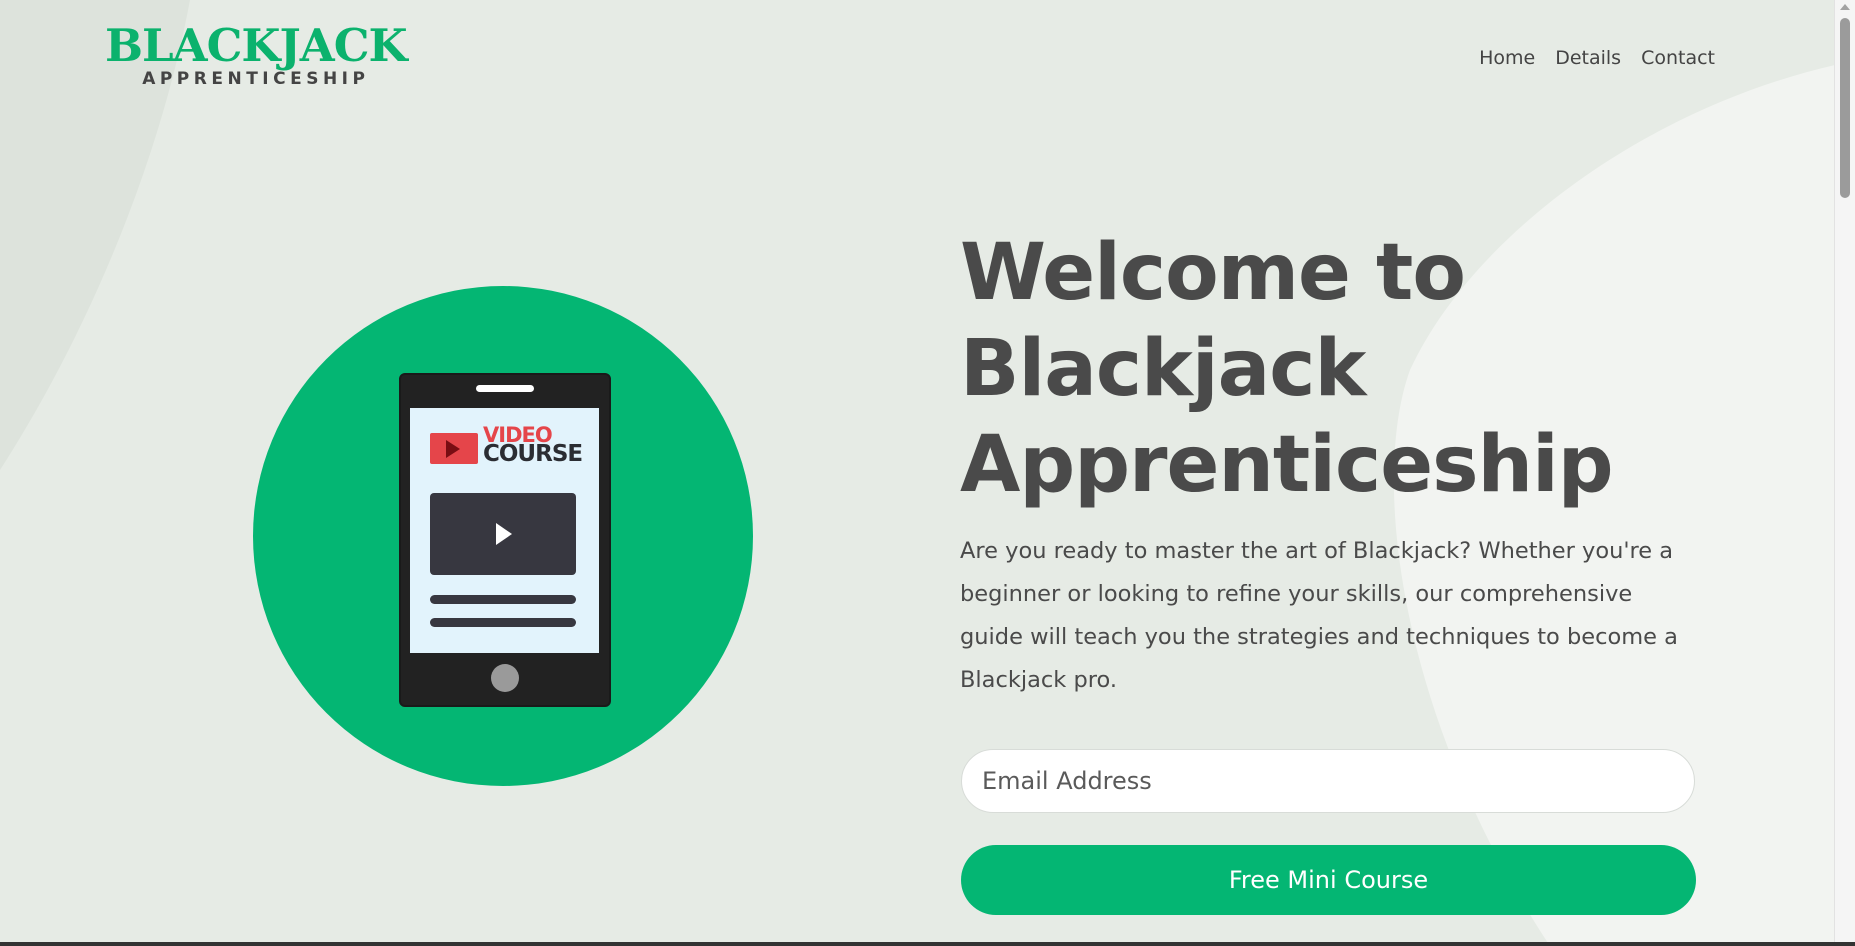 This screenshot has width=1855, height=946. Describe the element at coordinates (1845, 108) in the screenshot. I see `scrollbar-thumb` at that location.